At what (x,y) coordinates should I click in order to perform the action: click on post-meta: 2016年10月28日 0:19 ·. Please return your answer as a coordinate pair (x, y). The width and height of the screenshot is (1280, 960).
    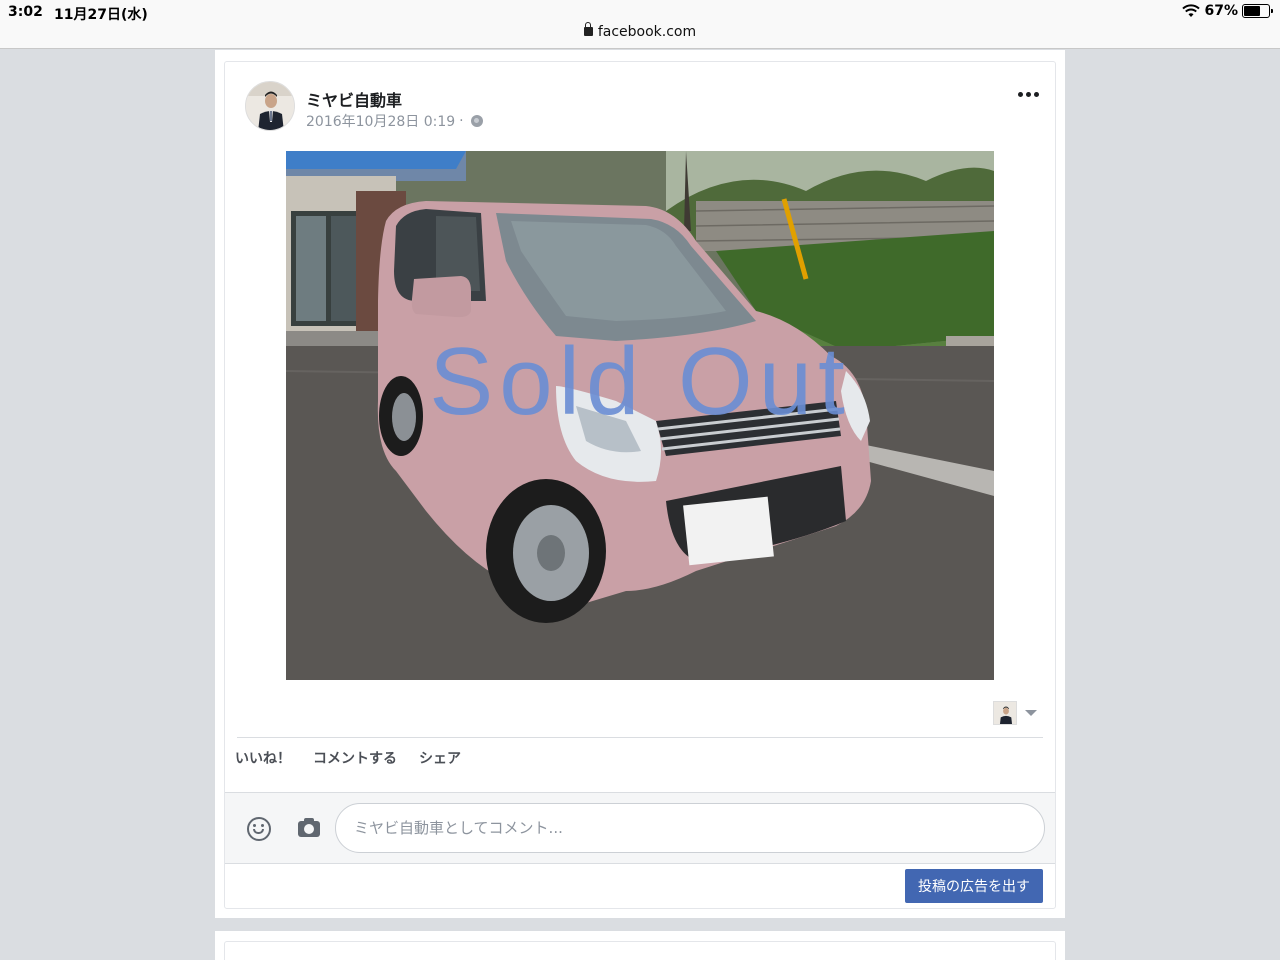
    Looking at the image, I should click on (394, 121).